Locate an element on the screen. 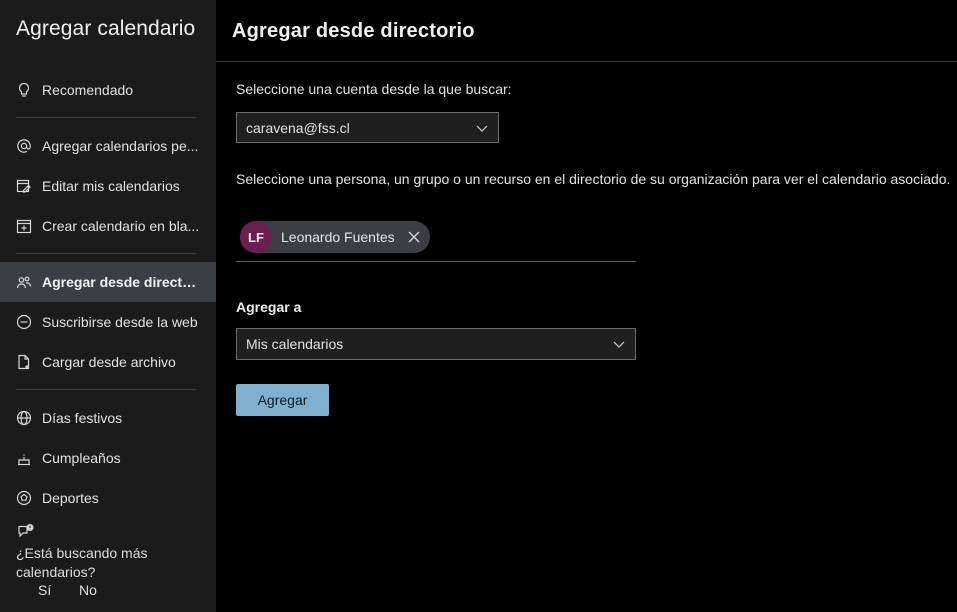 The height and width of the screenshot is (612, 957). header-divider is located at coordinates (586, 61).